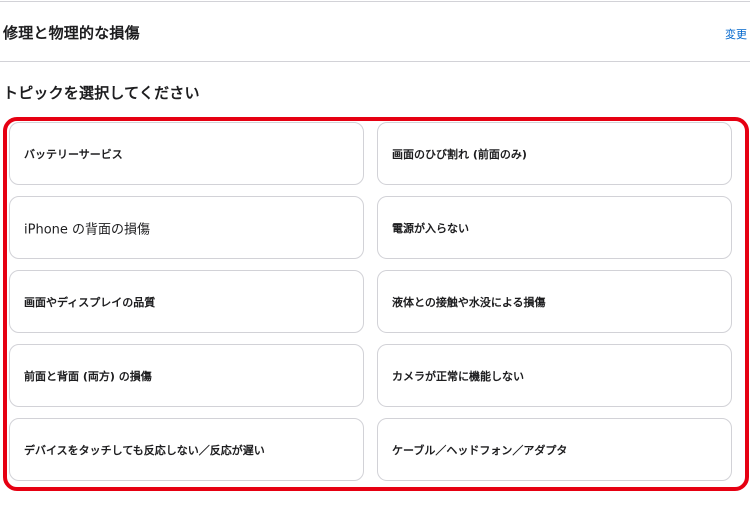  Describe the element at coordinates (186, 301) in the screenshot. I see `topic-card-display-quality: 画面やディスプレイの品質` at that location.